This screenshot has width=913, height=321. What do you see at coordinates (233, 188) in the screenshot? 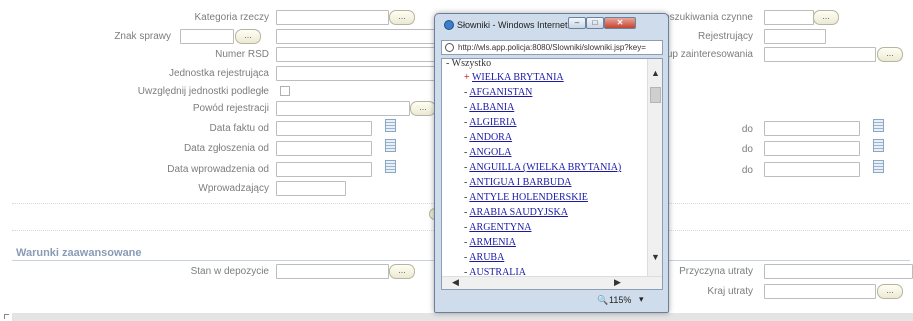
I see `label-wprowadzajacy: Wprowadzający` at bounding box center [233, 188].